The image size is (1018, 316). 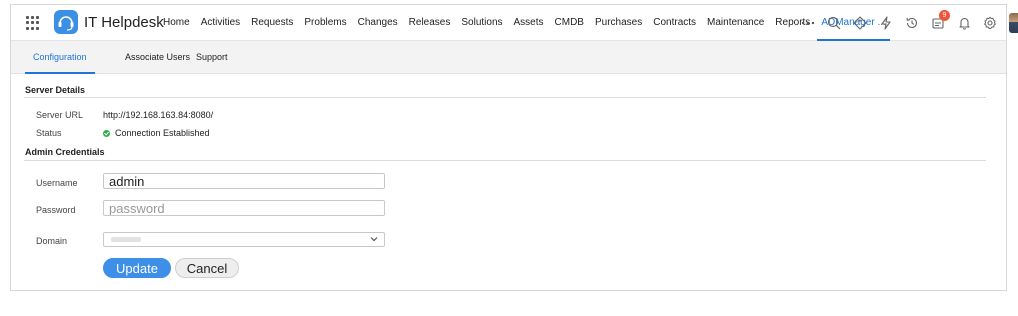 I want to click on app-title: IT Helpdesk, so click(x=124, y=22).